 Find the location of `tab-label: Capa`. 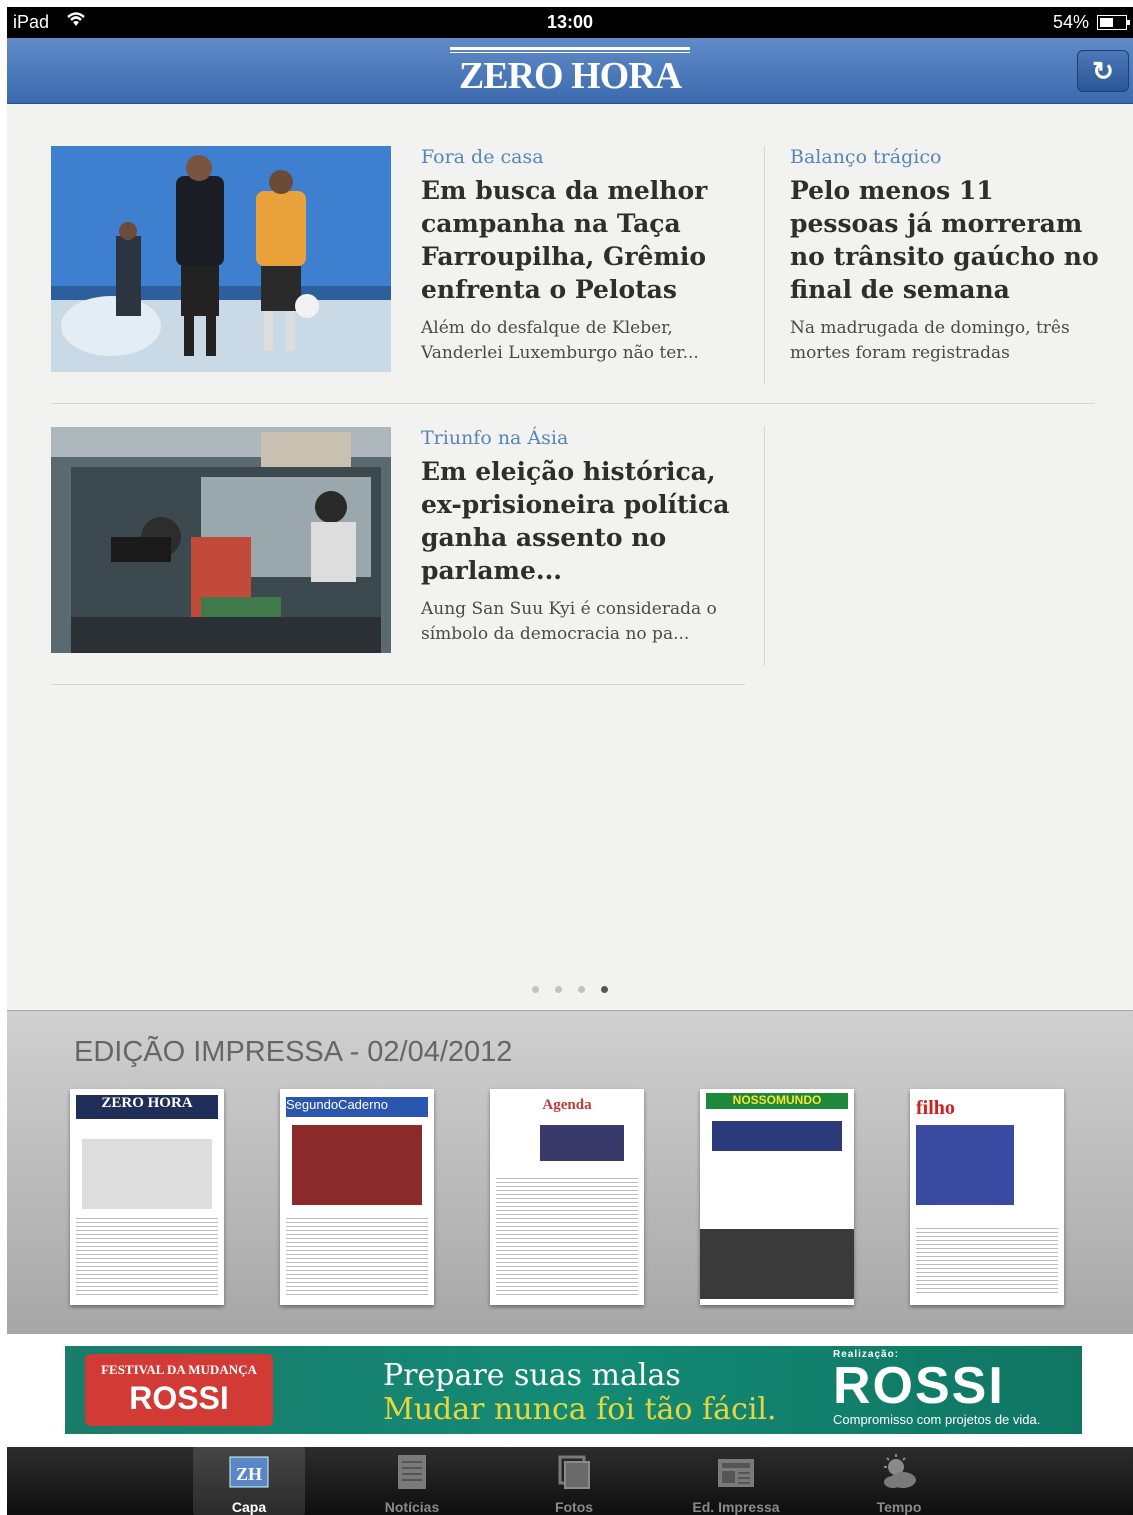

tab-label: Capa is located at coordinates (249, 1507).